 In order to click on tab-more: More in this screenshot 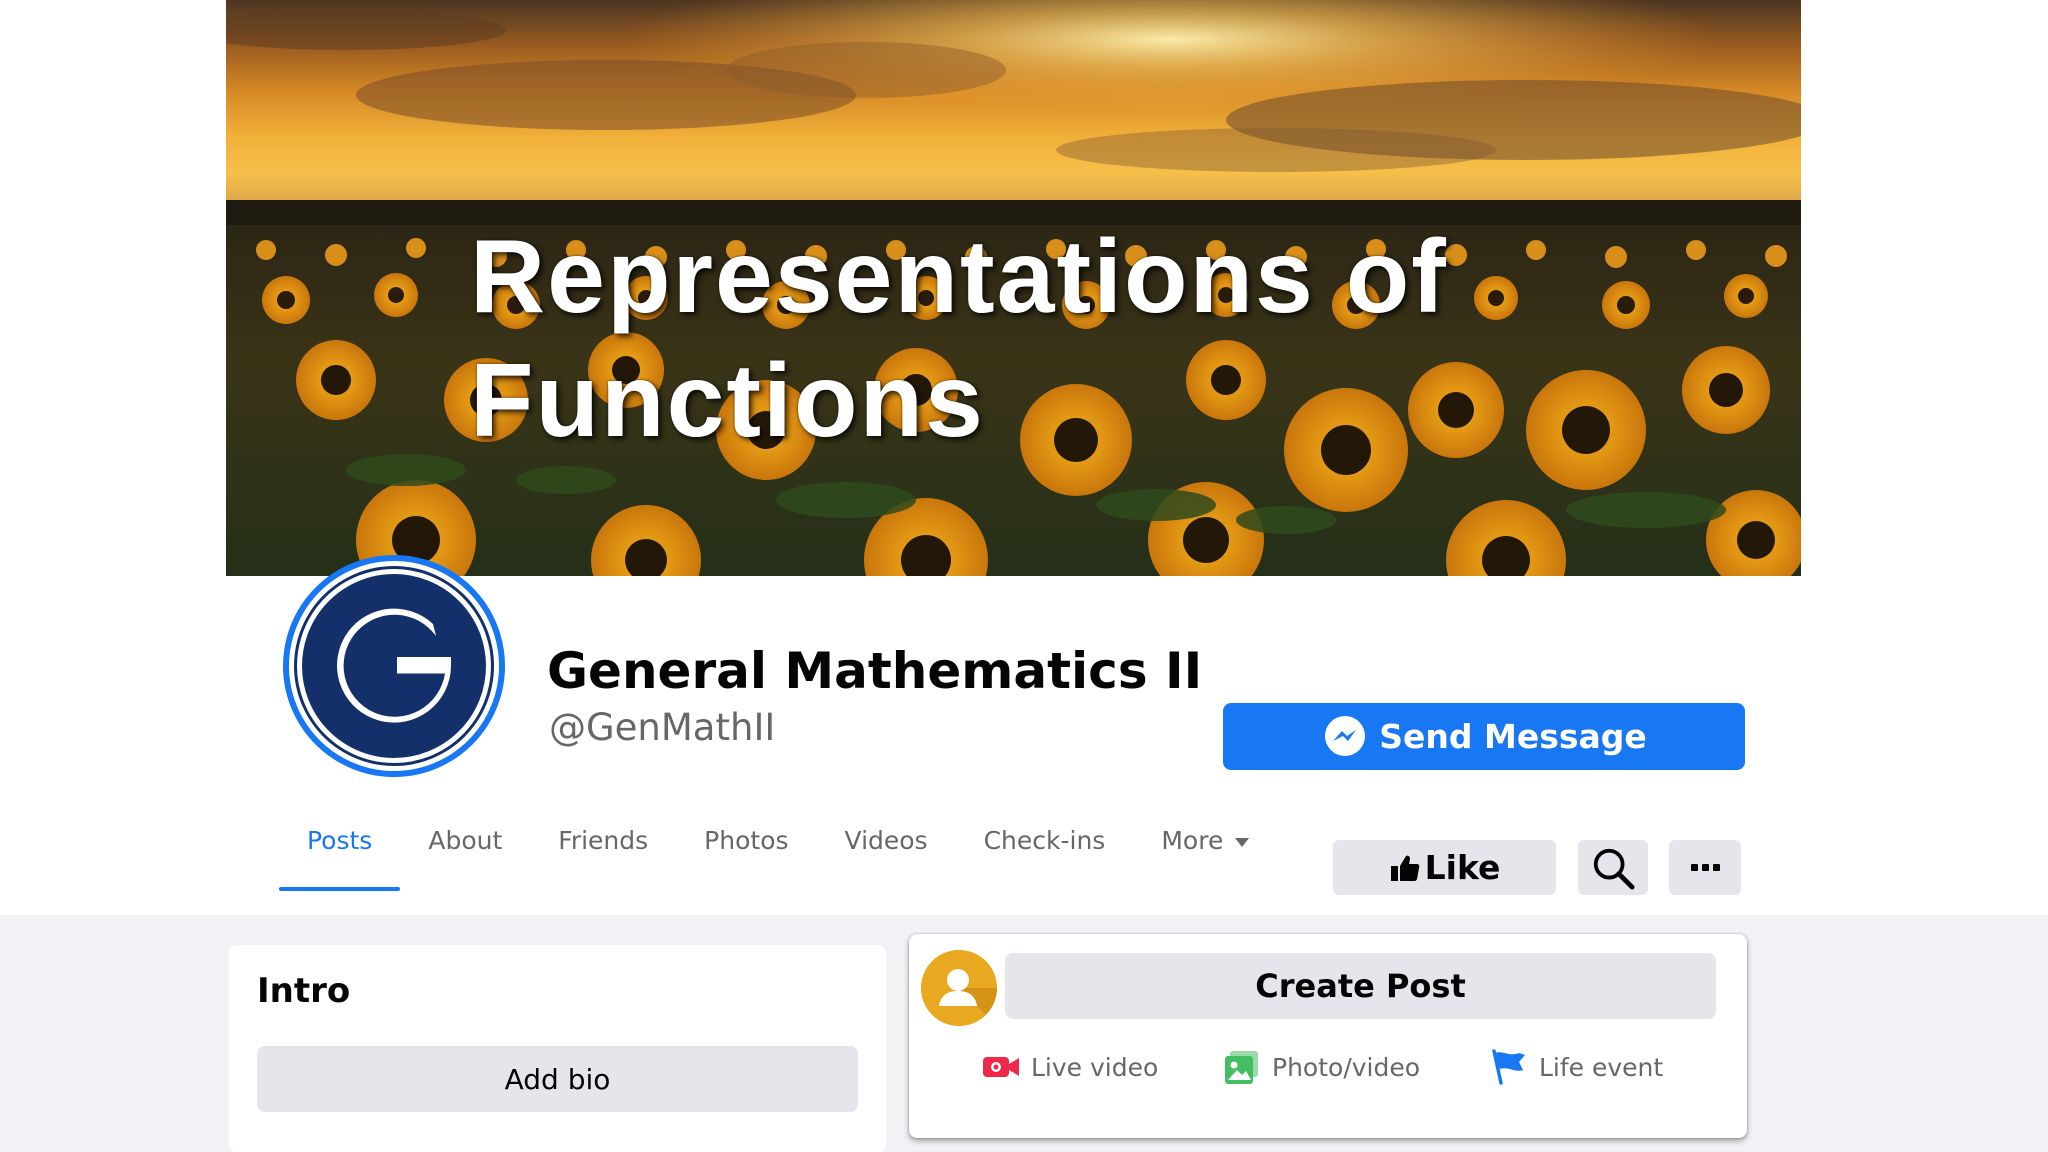, I will do `click(1205, 850)`.